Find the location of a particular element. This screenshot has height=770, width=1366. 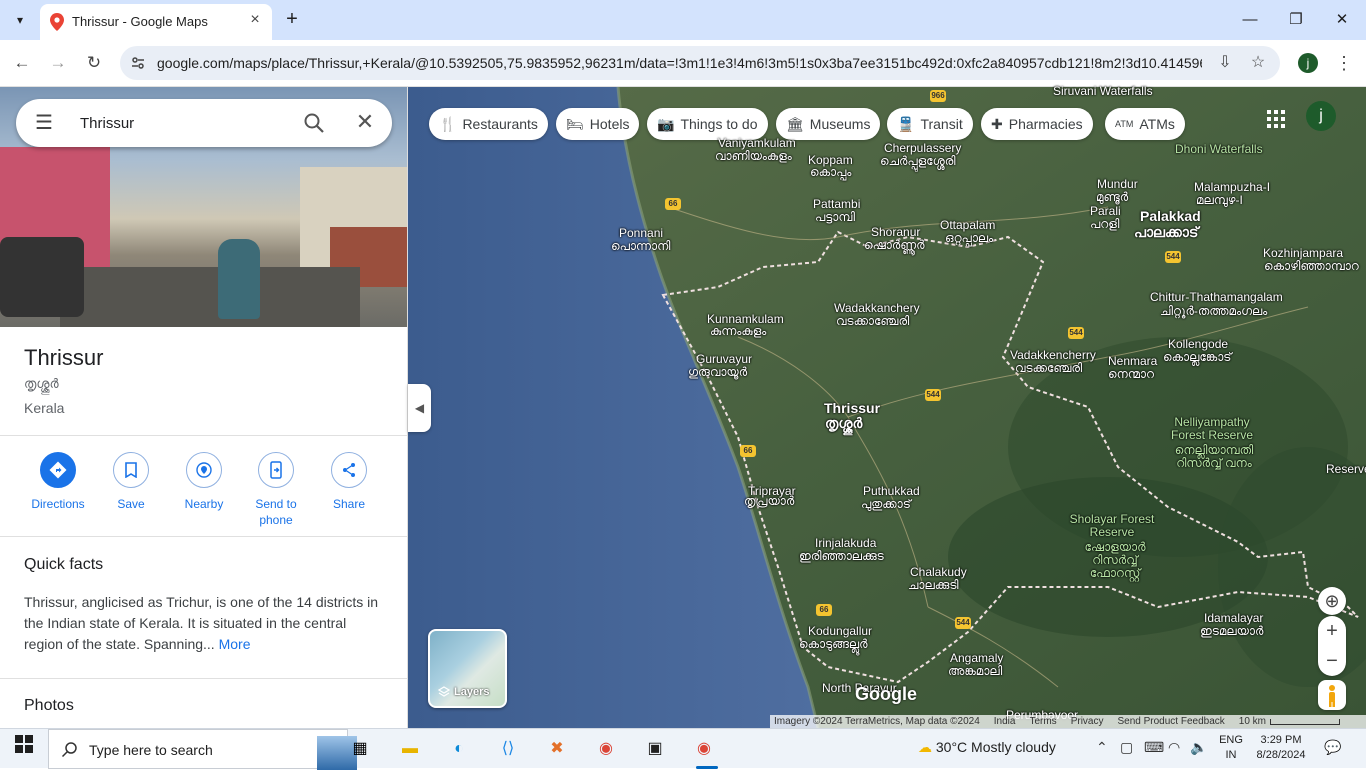

scale-label: 10 km is located at coordinates (1252, 721).